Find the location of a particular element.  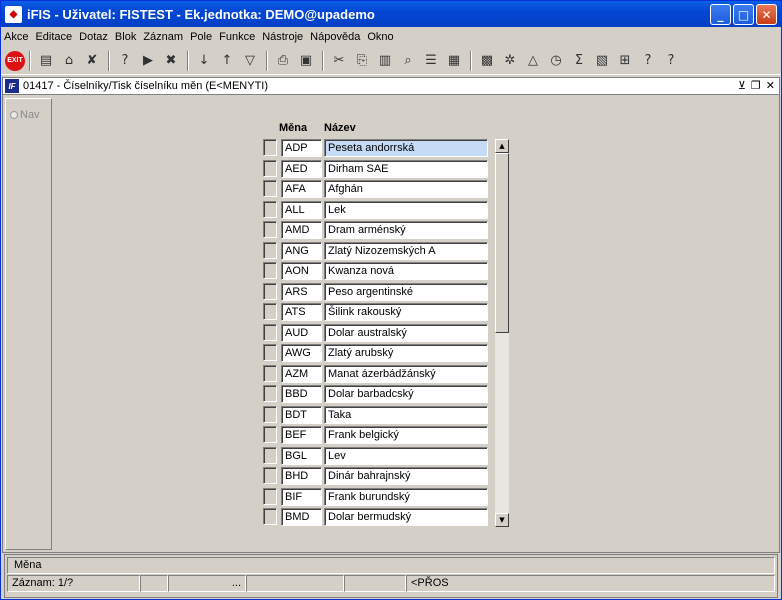

currency-name-field: Peso argentinské is located at coordinates (406, 291).